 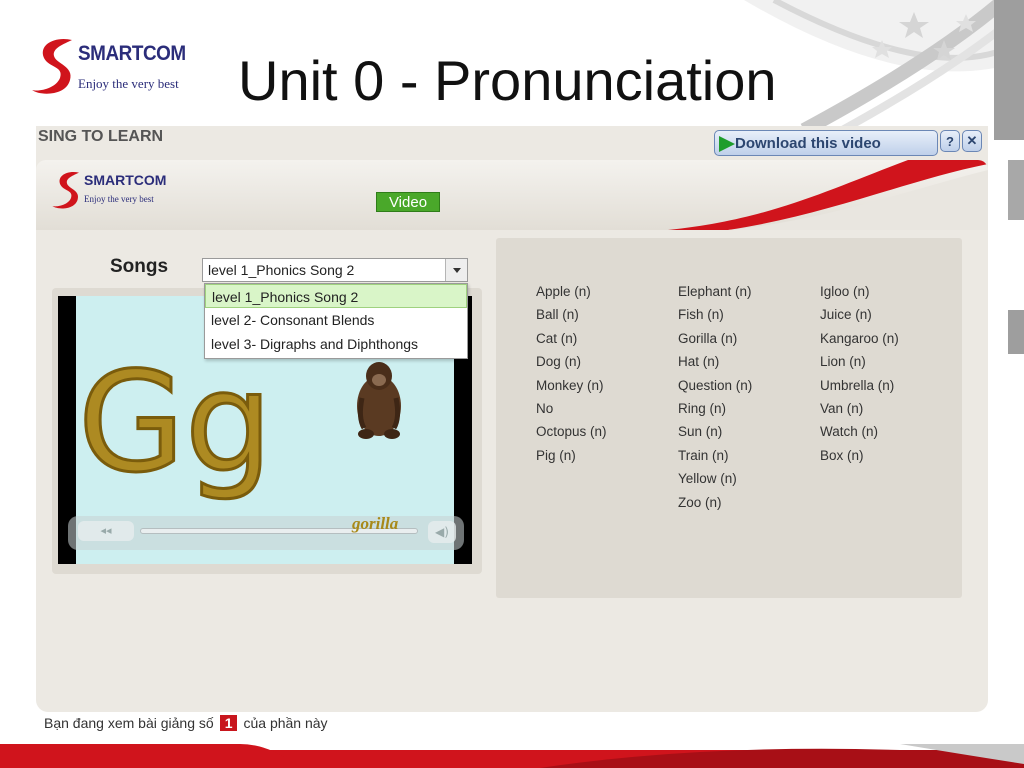 I want to click on brand-name: SMARTCOM, so click(x=132, y=53).